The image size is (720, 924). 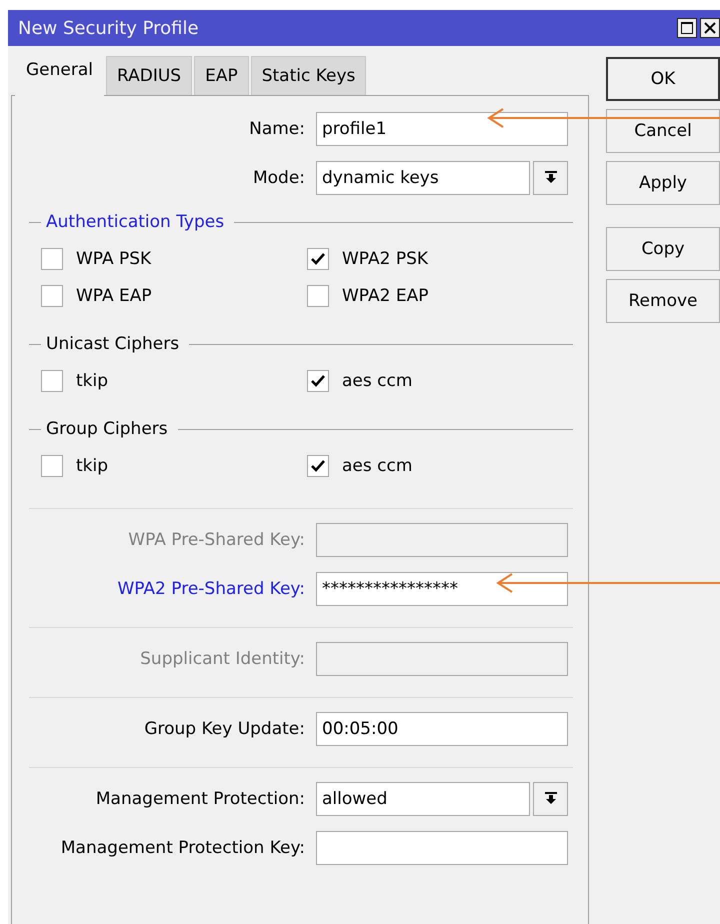 I want to click on input-field: 00:05:00, so click(x=442, y=729).